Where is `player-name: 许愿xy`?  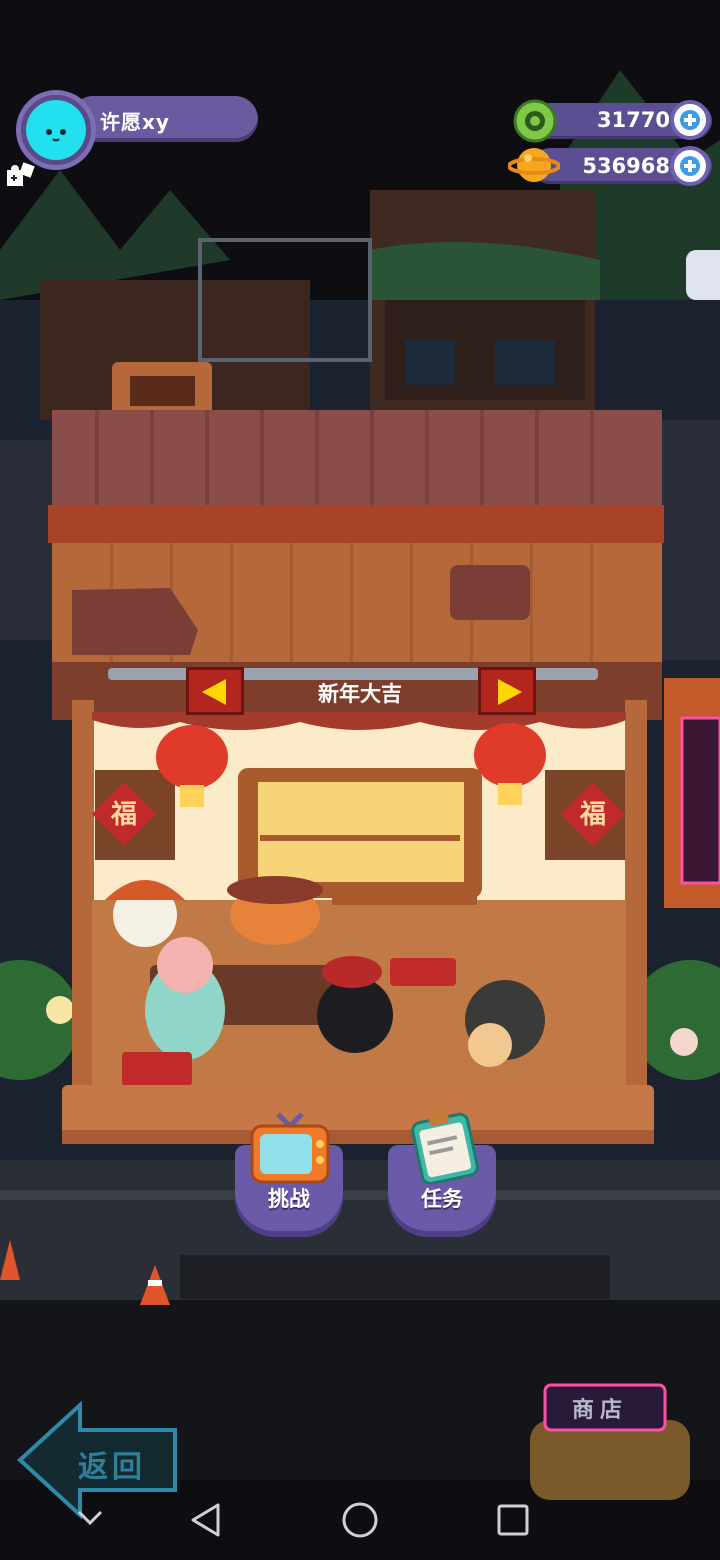 player-name: 许愿xy is located at coordinates (135, 122).